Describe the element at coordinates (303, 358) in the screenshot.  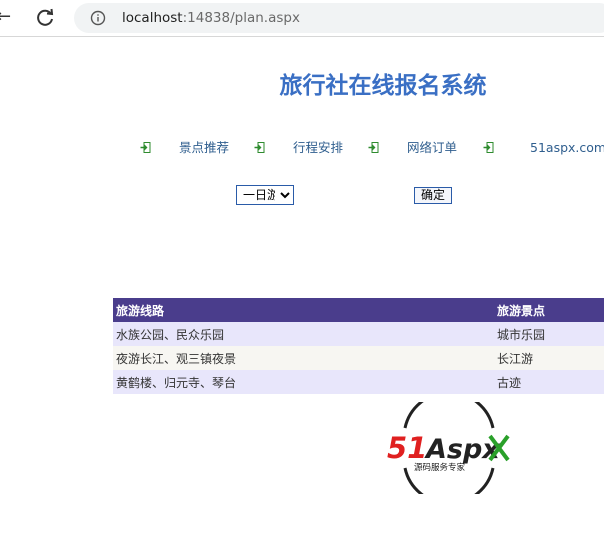
I see `route-cell: 夜游长江、观三镇夜景` at that location.